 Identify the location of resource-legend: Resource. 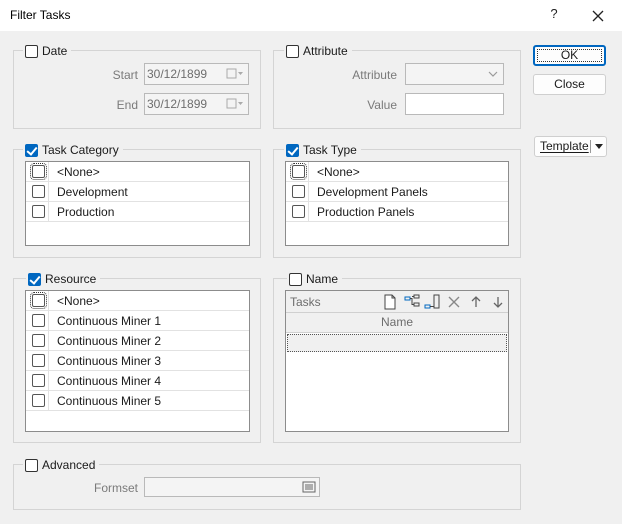
(63, 279).